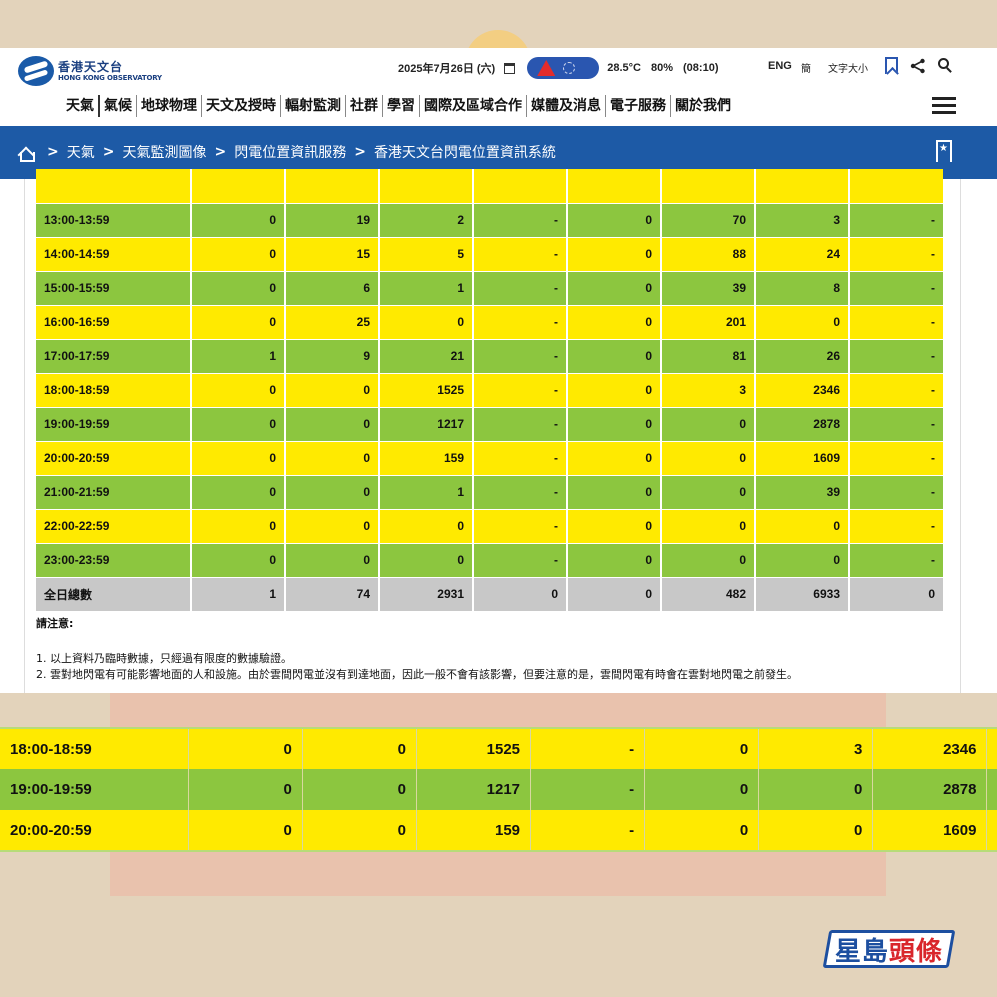 This screenshot has height=997, width=997. I want to click on nav-item-about-us: 關於我們, so click(703, 106).